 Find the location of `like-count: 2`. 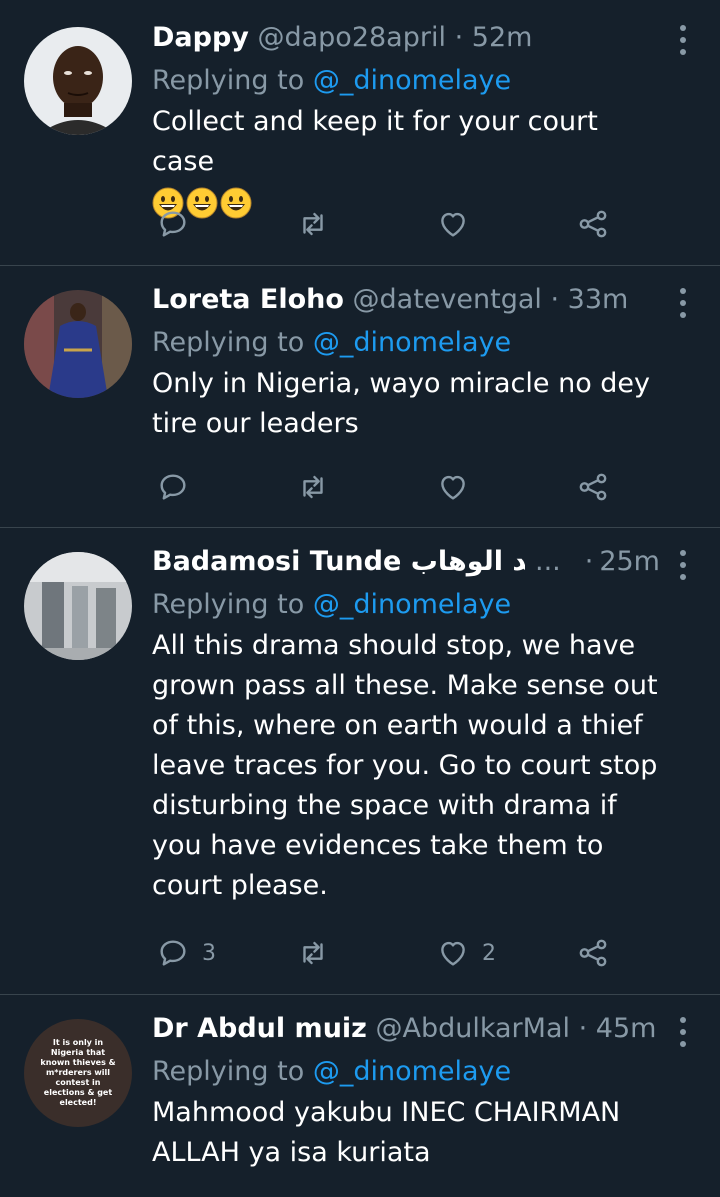

like-count: 2 is located at coordinates (489, 953).